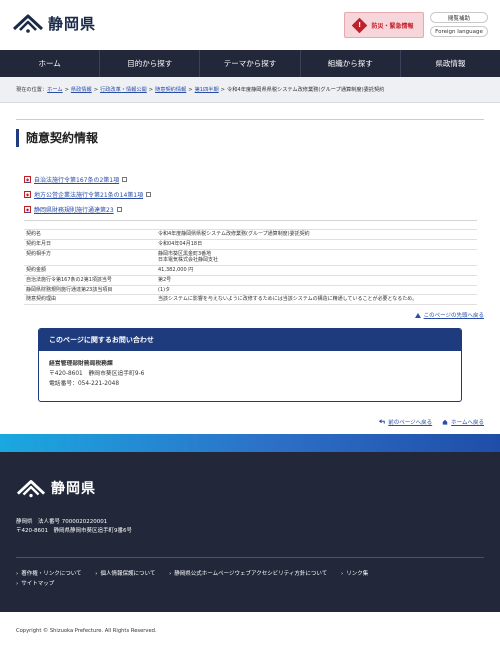 The height and width of the screenshot is (652, 500). I want to click on law-link-label: 地方公営企業法施行令第21条の14第1項, so click(89, 195).